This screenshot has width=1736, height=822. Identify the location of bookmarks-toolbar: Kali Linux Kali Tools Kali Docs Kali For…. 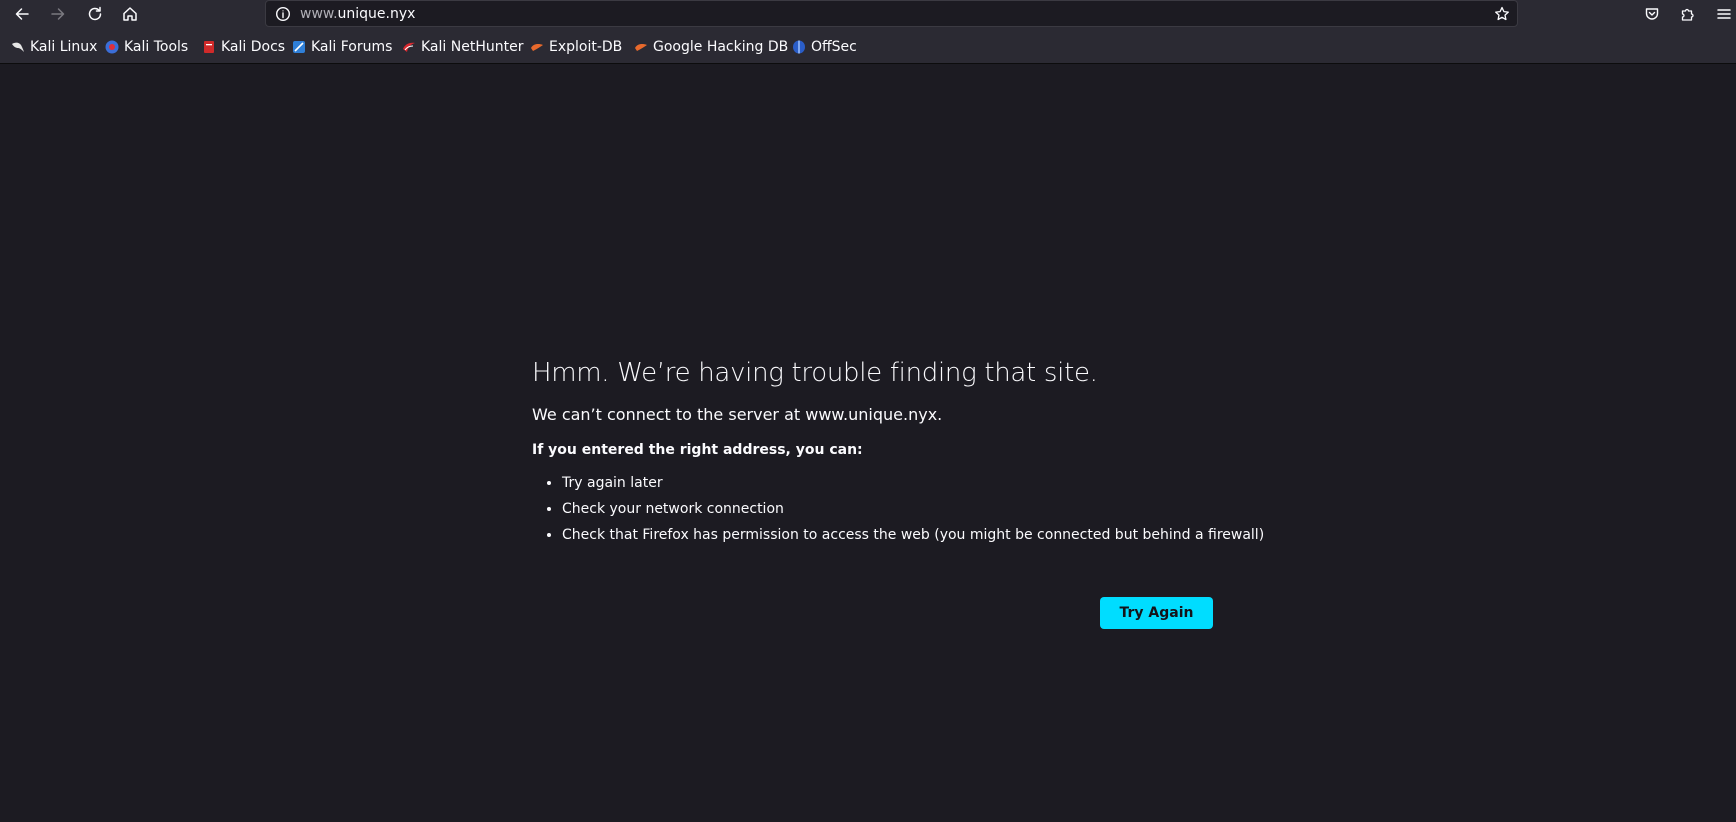
(868, 46).